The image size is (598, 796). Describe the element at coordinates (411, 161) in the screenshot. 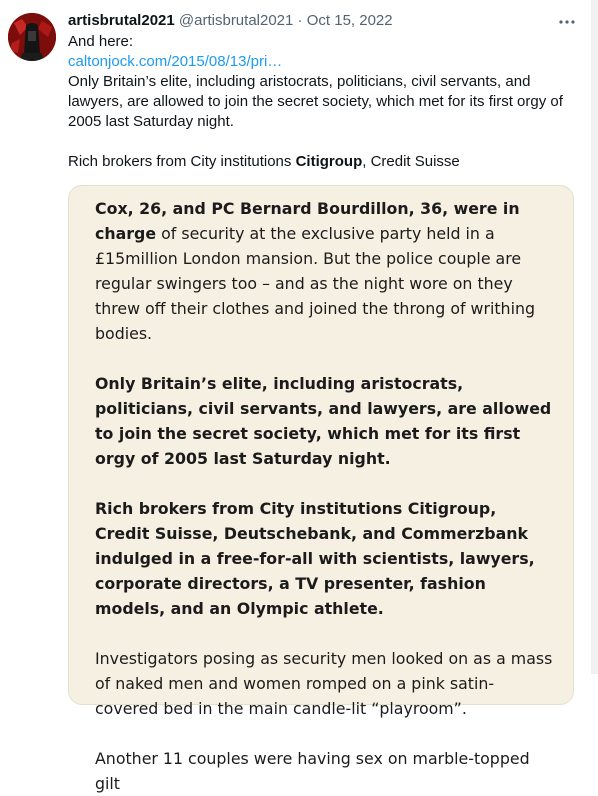

I see `brokers-suffix: , Credit Suisse` at that location.